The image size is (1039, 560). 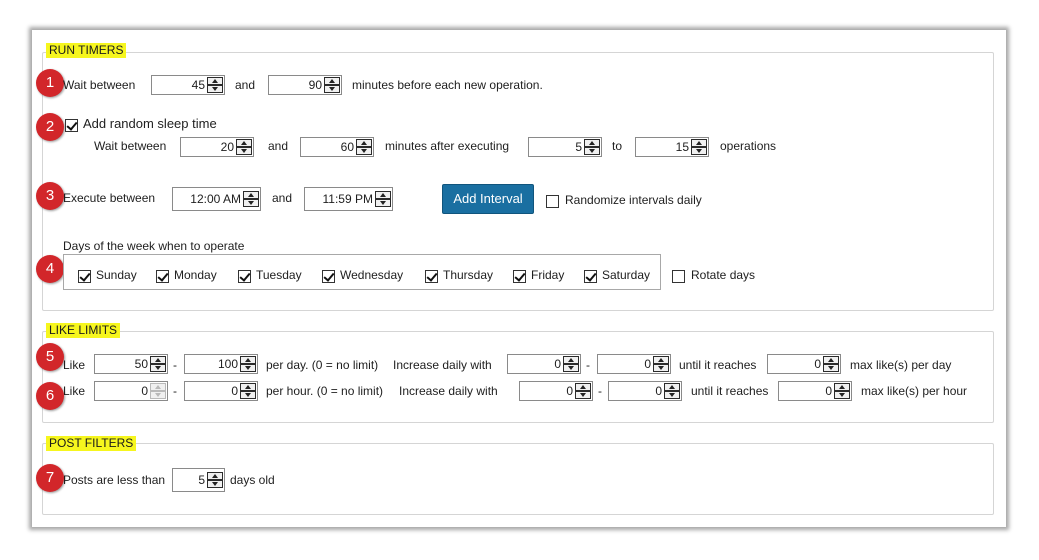 What do you see at coordinates (315, 85) in the screenshot?
I see `spinner-value: 90` at bounding box center [315, 85].